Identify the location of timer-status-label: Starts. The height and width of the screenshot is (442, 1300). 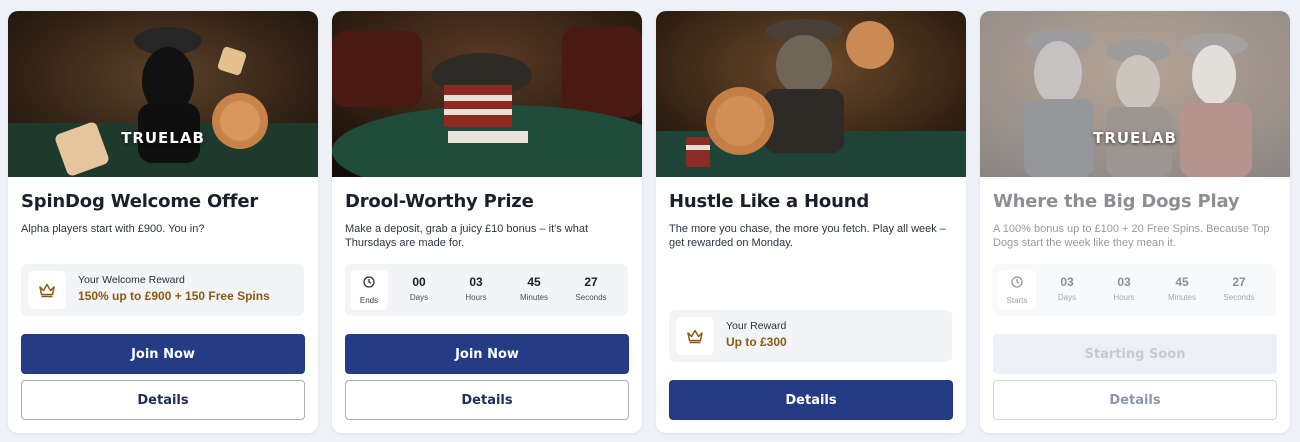
(1017, 300).